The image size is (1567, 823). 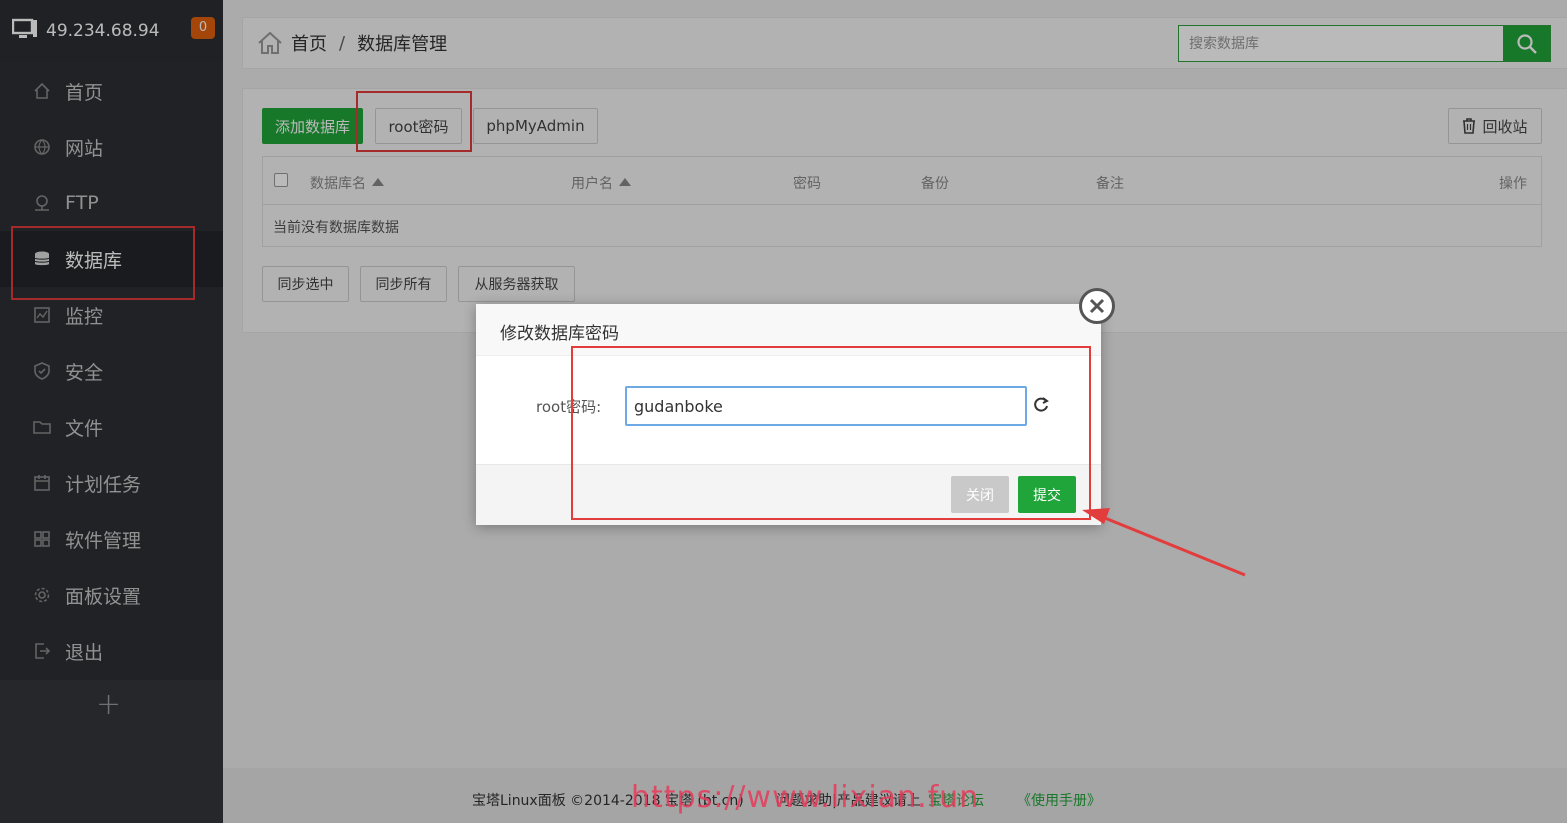 I want to click on watermark: https://www.lixian.fun, so click(x=805, y=797).